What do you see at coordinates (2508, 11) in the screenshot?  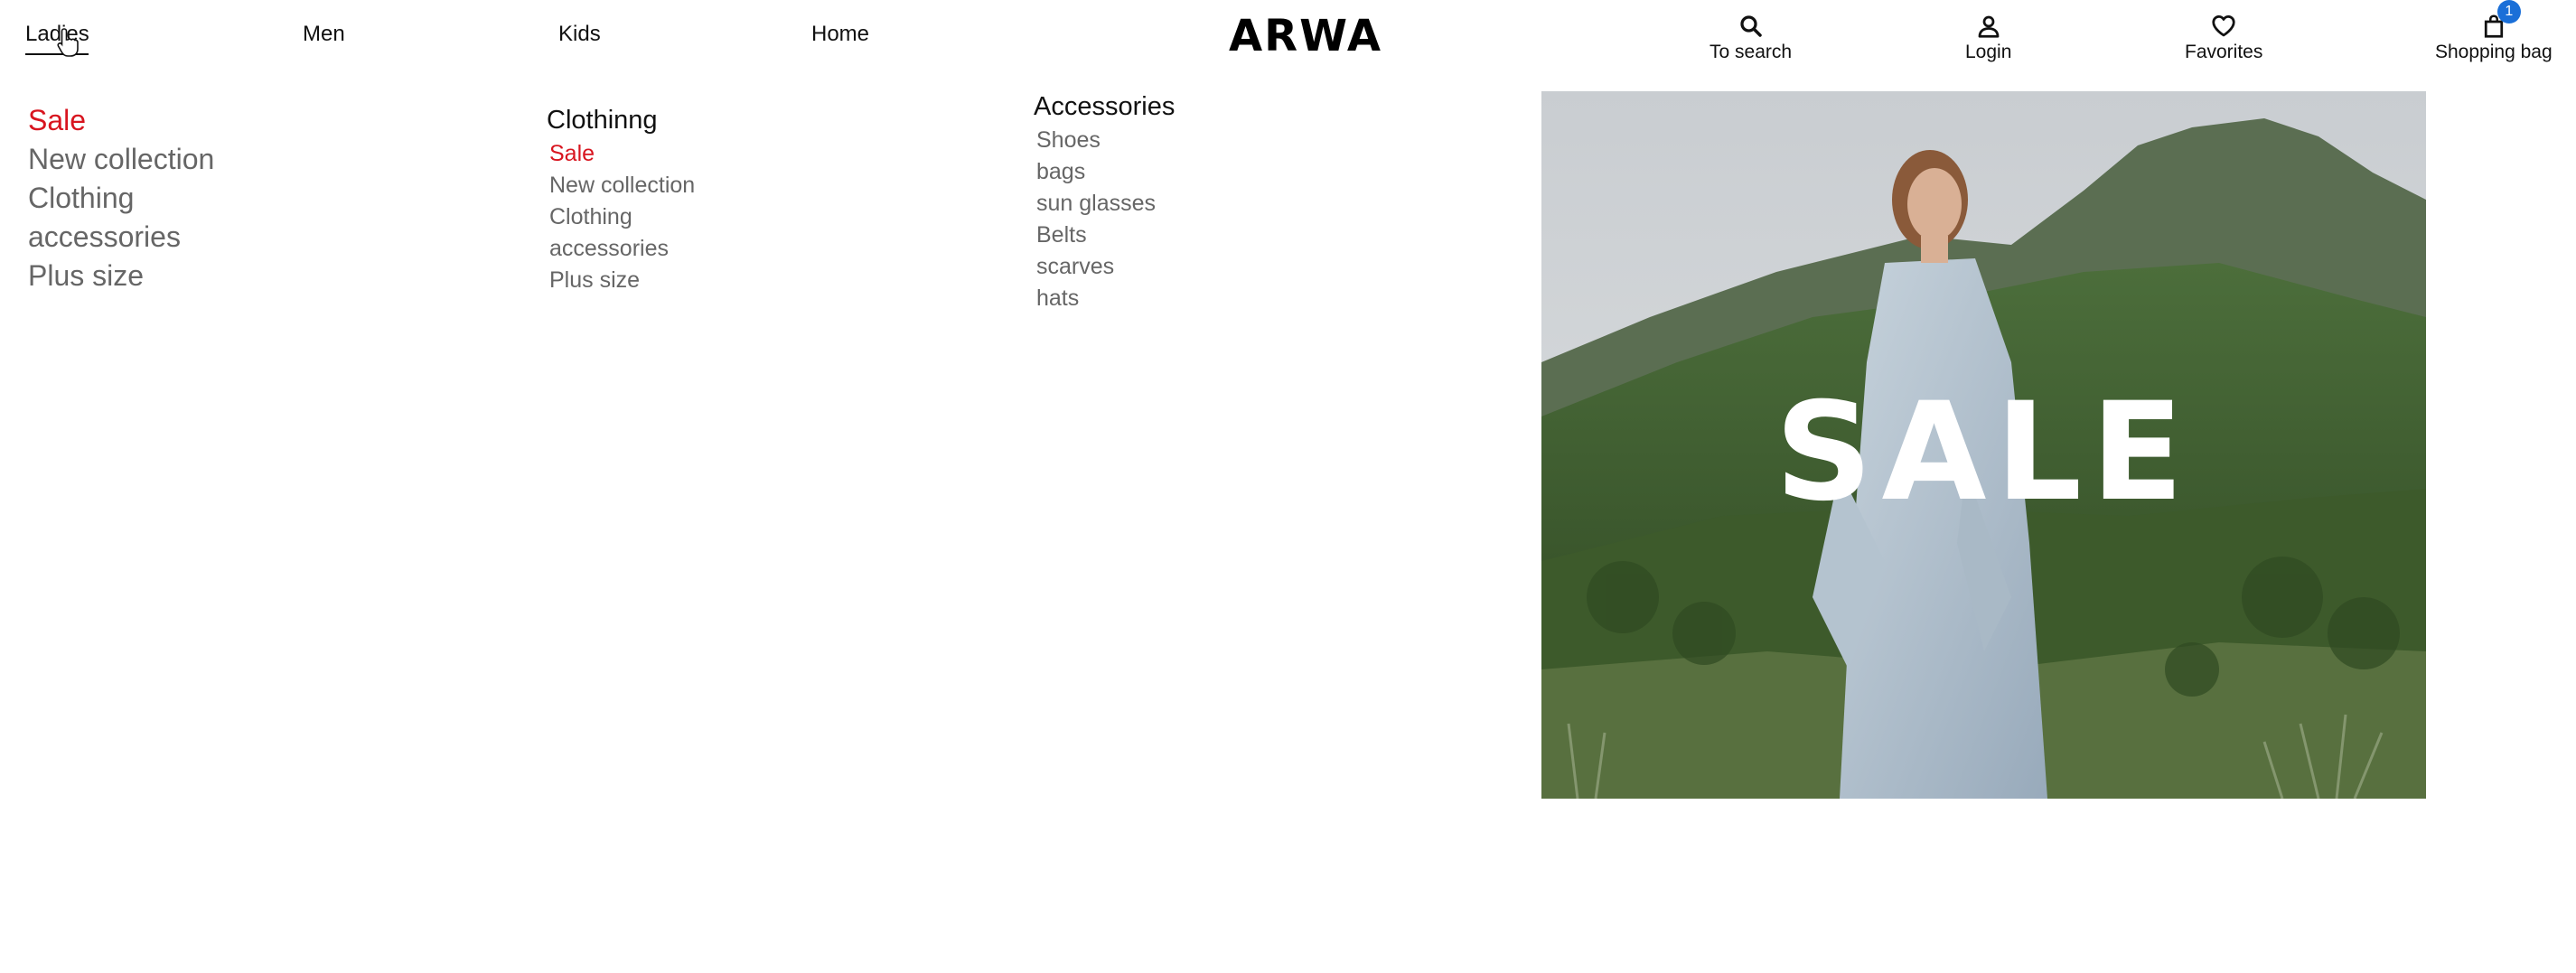 I see `bag-count-badge: 1` at bounding box center [2508, 11].